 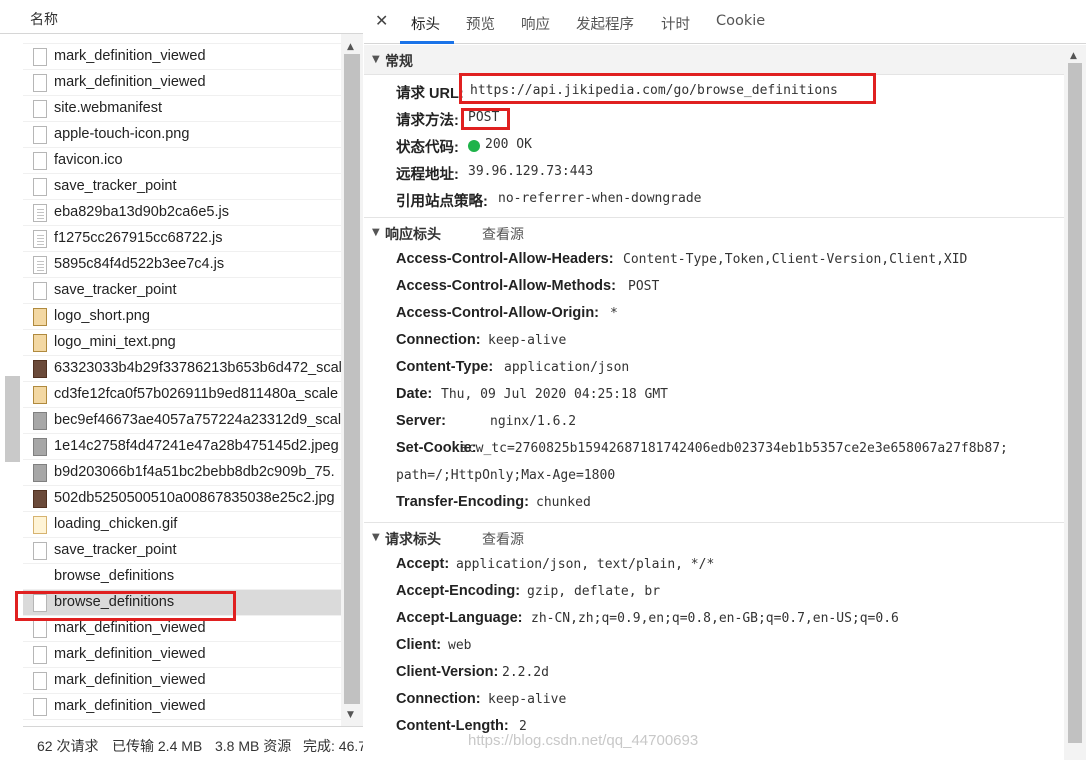 I want to click on header-name: Access-Control-Allow-Origin:, so click(x=498, y=313).